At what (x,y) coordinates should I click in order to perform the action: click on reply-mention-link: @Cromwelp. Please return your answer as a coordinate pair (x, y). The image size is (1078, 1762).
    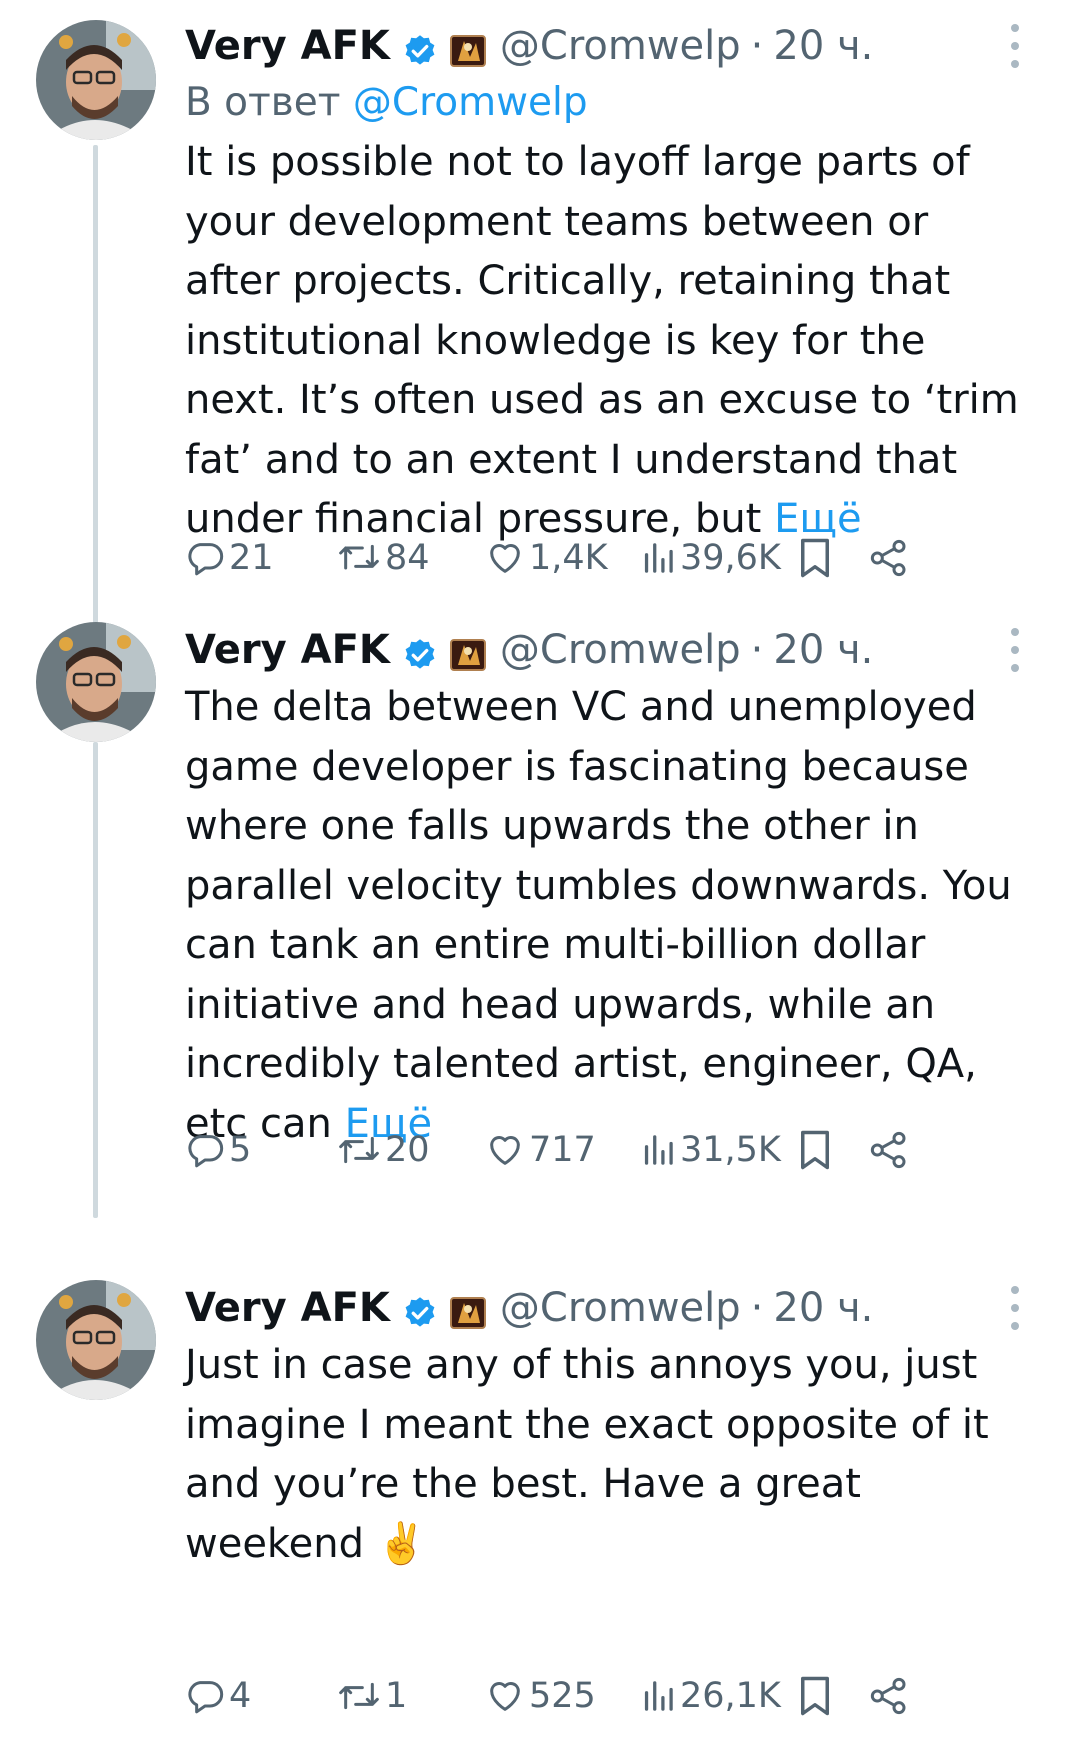
    Looking at the image, I should click on (470, 102).